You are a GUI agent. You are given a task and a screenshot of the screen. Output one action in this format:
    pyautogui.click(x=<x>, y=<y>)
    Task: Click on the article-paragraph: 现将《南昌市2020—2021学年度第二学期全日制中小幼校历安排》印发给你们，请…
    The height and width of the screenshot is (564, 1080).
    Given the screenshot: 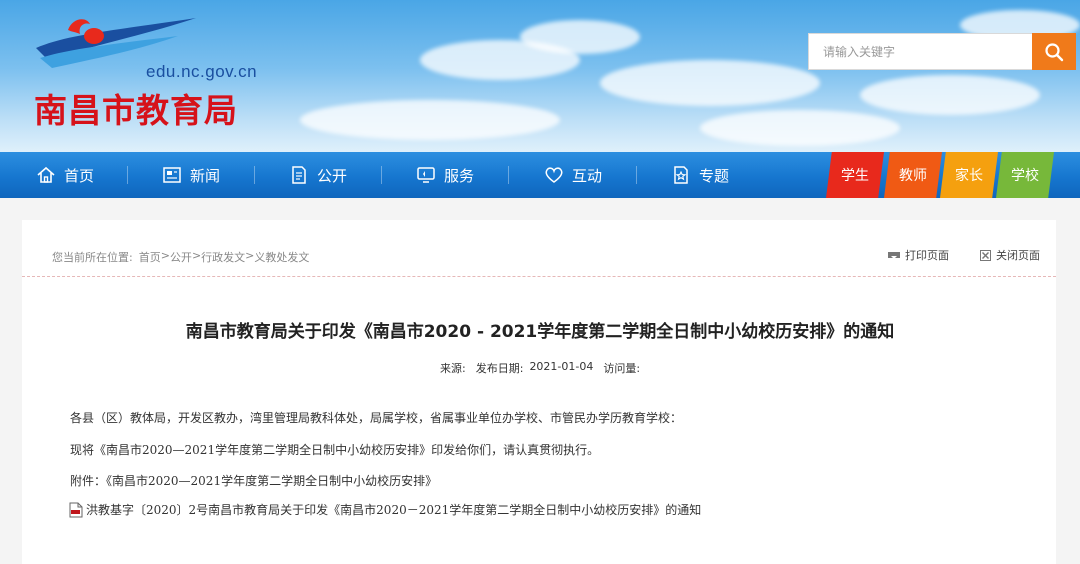 What is the action you would take?
    pyautogui.click(x=335, y=450)
    